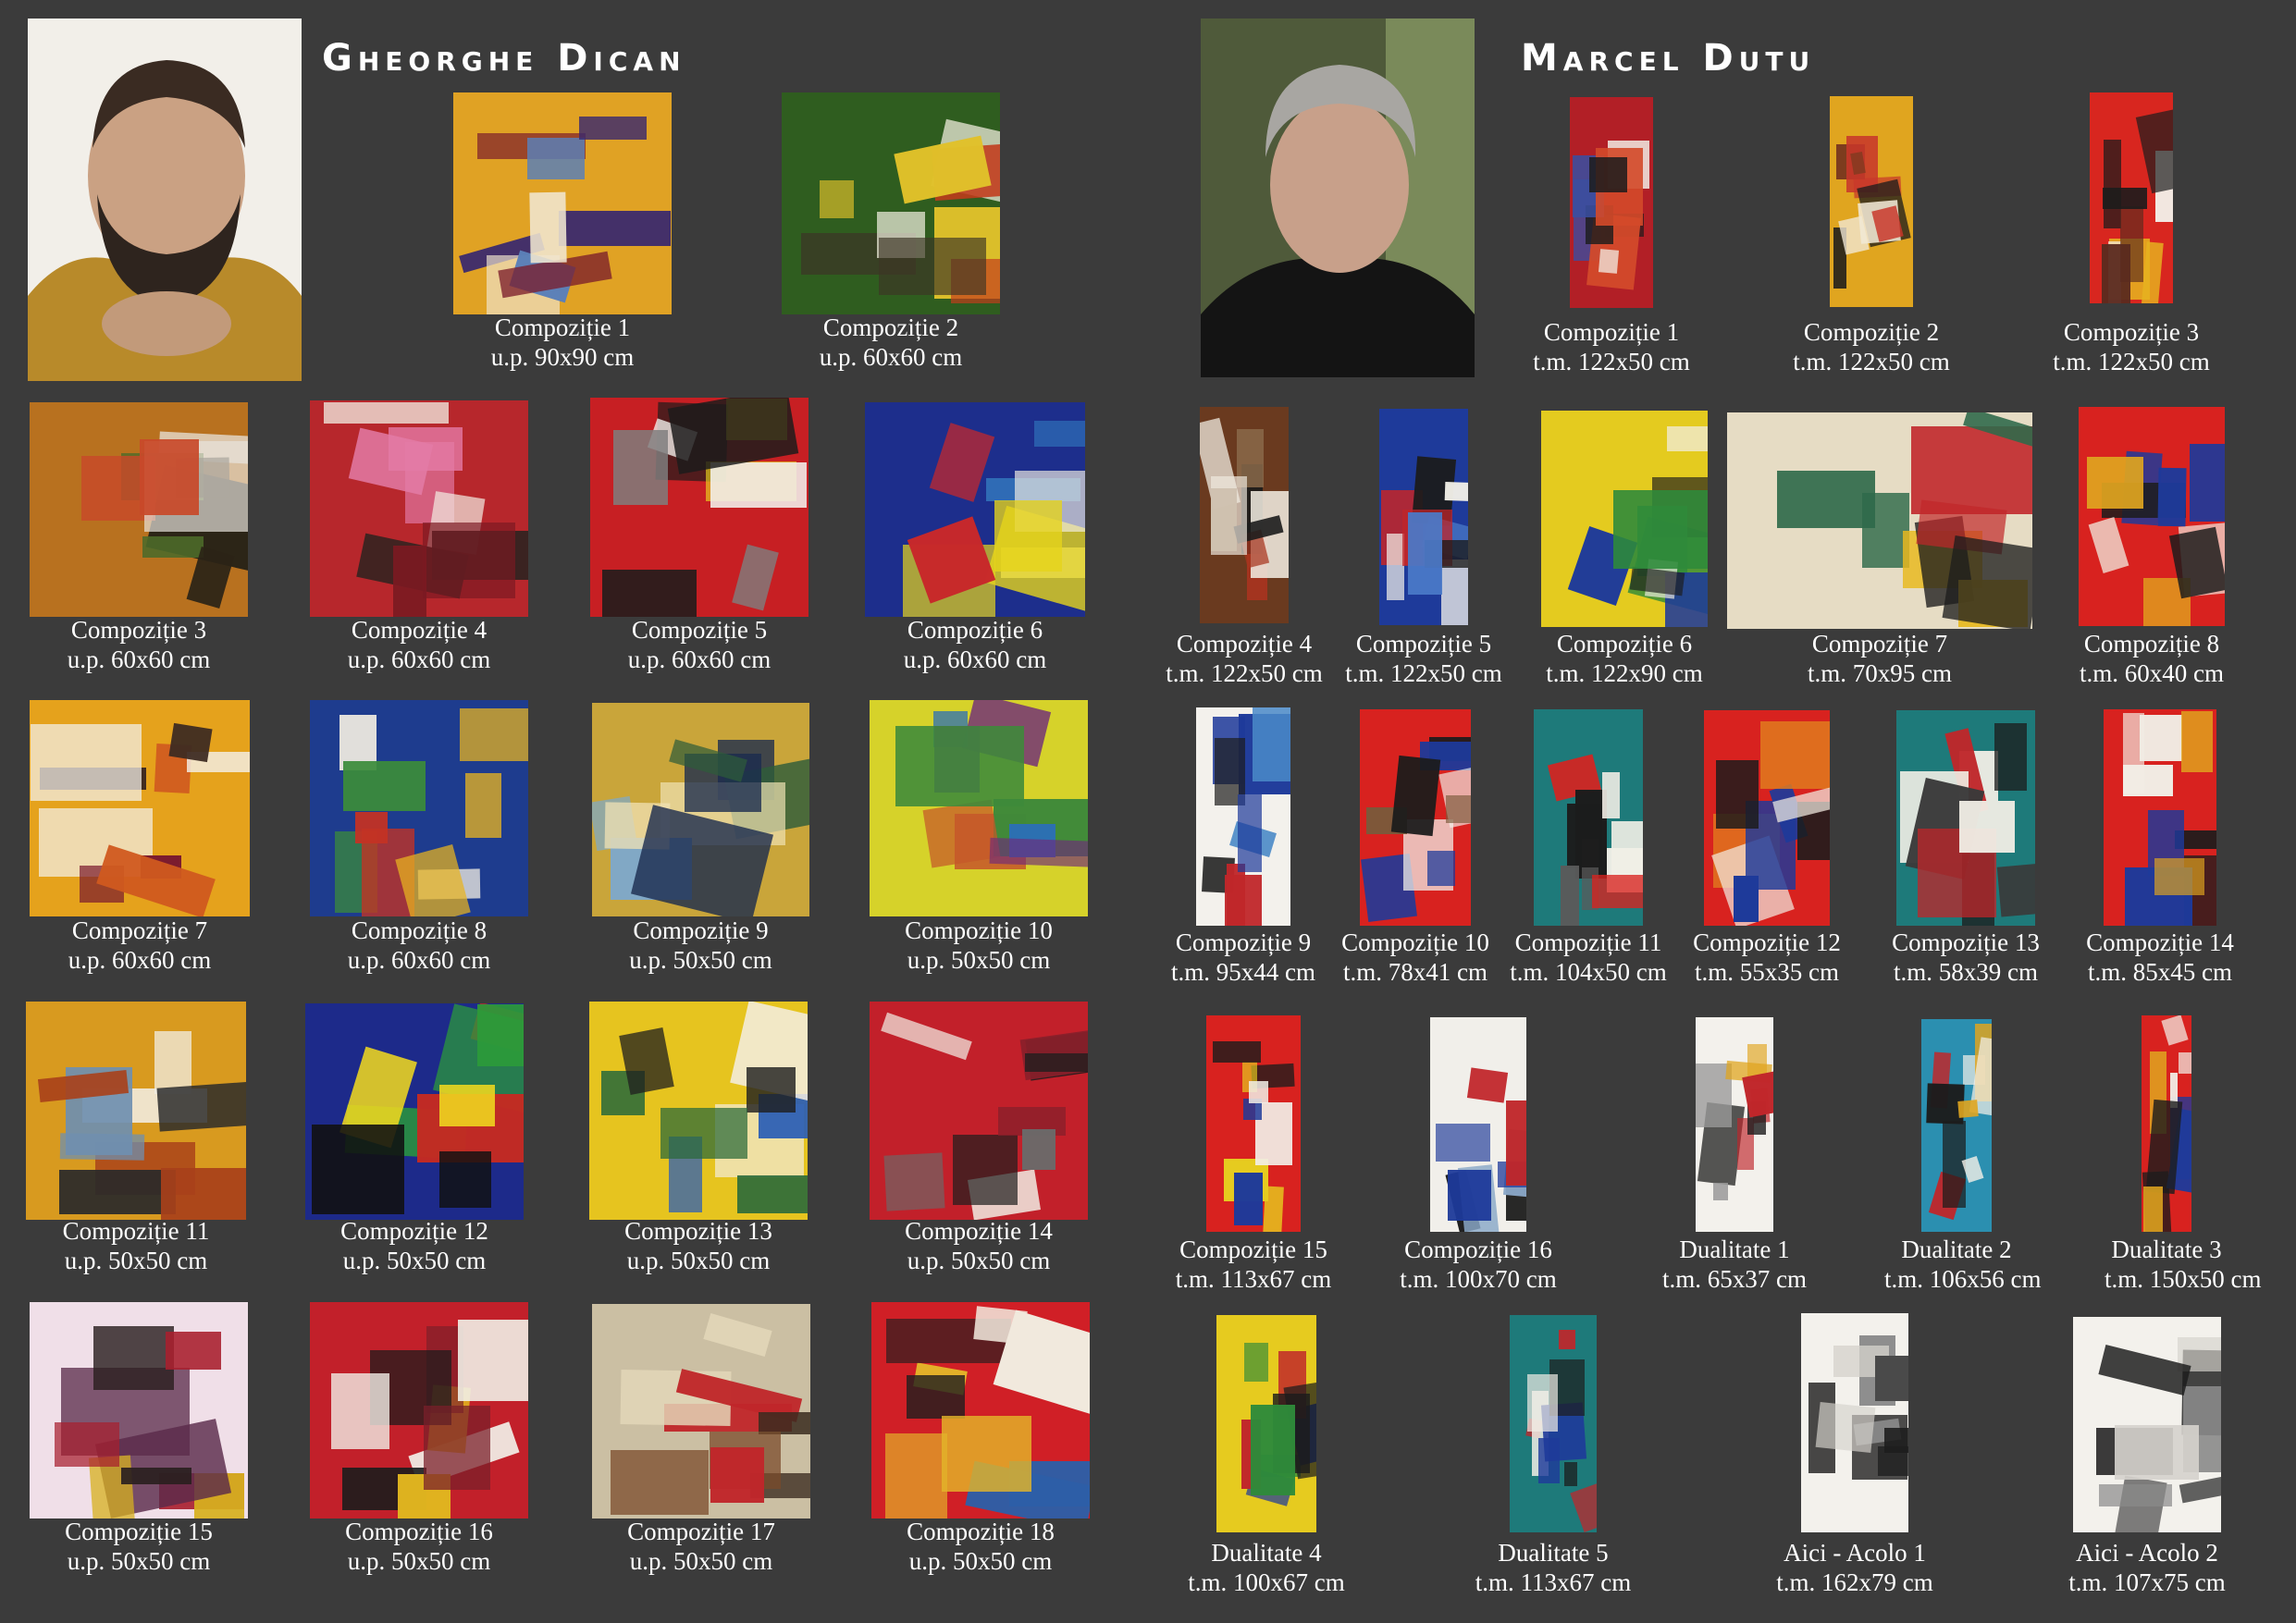 The width and height of the screenshot is (2296, 1623). Describe the element at coordinates (2183, 1157) in the screenshot. I see `artwork-card: Dualitate 3 t.m. 150x50 cm` at that location.